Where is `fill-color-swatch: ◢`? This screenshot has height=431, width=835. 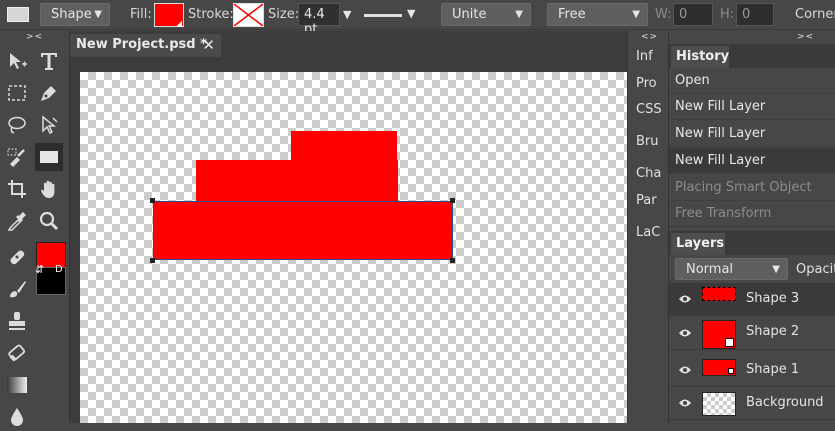
fill-color-swatch: ◢ is located at coordinates (169, 15).